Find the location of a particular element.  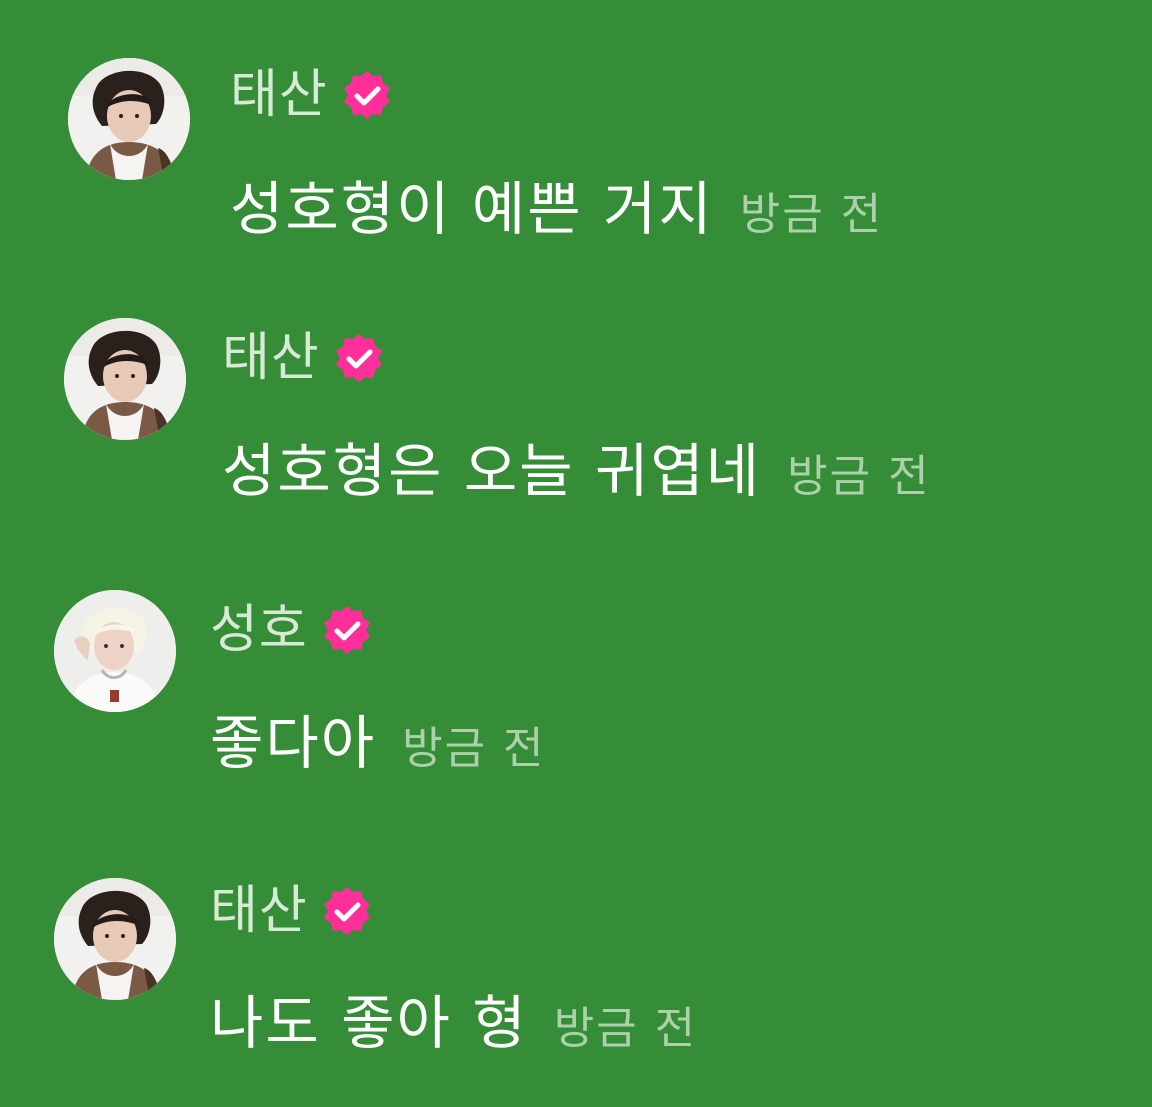

avatar-seongho is located at coordinates (115, 651).